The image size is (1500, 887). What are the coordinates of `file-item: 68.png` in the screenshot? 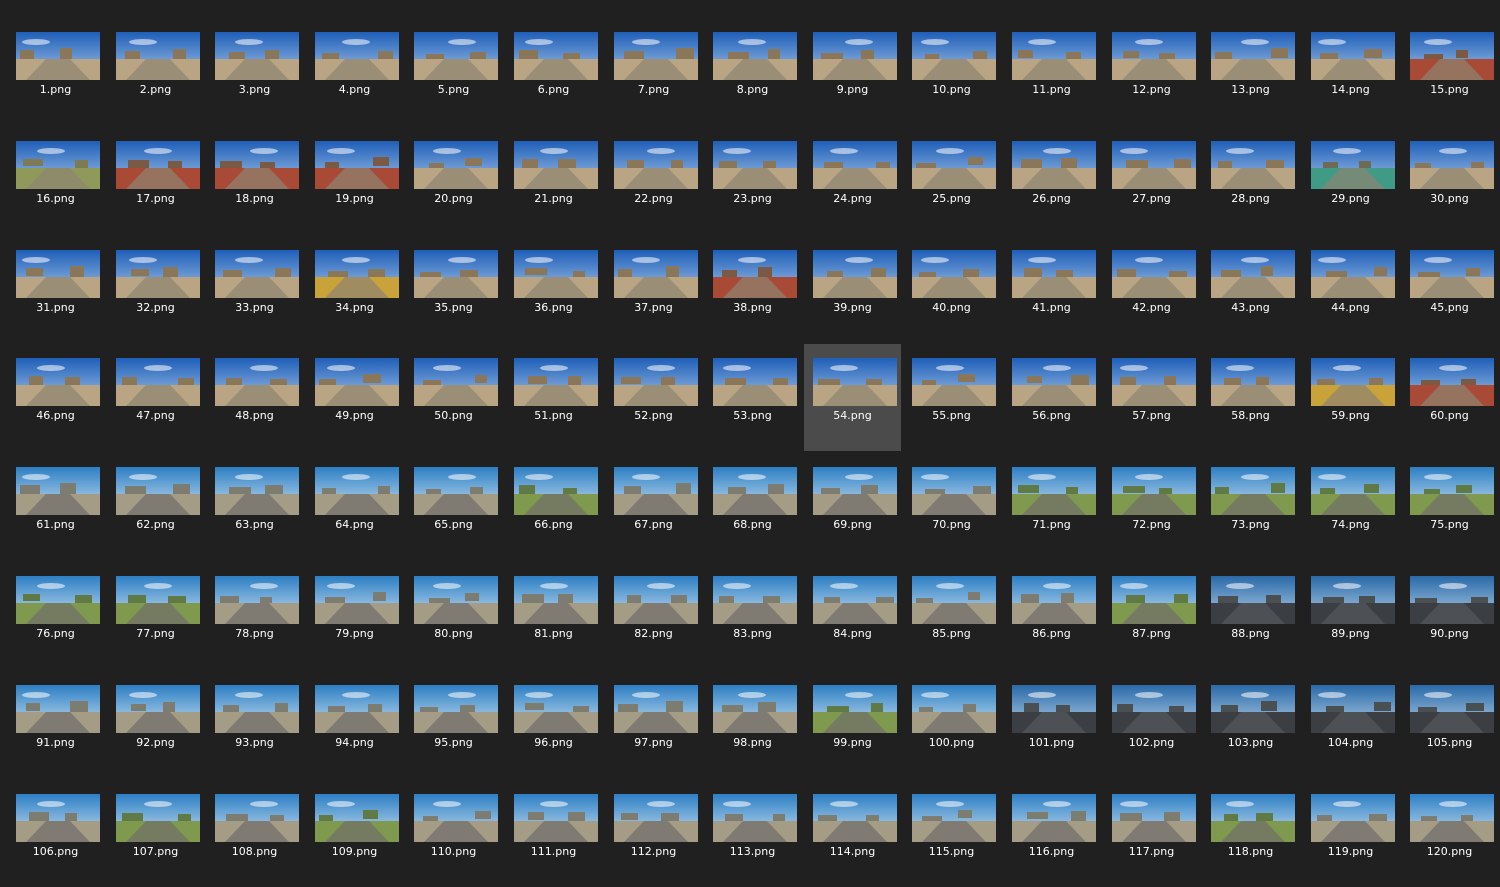 It's located at (752, 506).